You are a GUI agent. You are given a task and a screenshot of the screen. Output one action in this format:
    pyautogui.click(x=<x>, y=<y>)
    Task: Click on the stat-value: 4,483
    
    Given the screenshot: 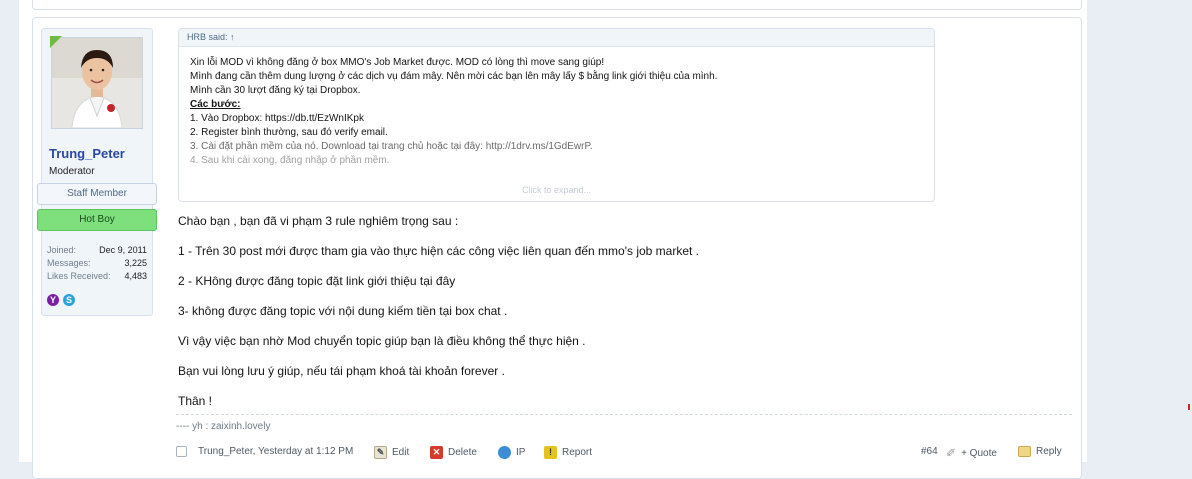 What is the action you would take?
    pyautogui.click(x=135, y=276)
    